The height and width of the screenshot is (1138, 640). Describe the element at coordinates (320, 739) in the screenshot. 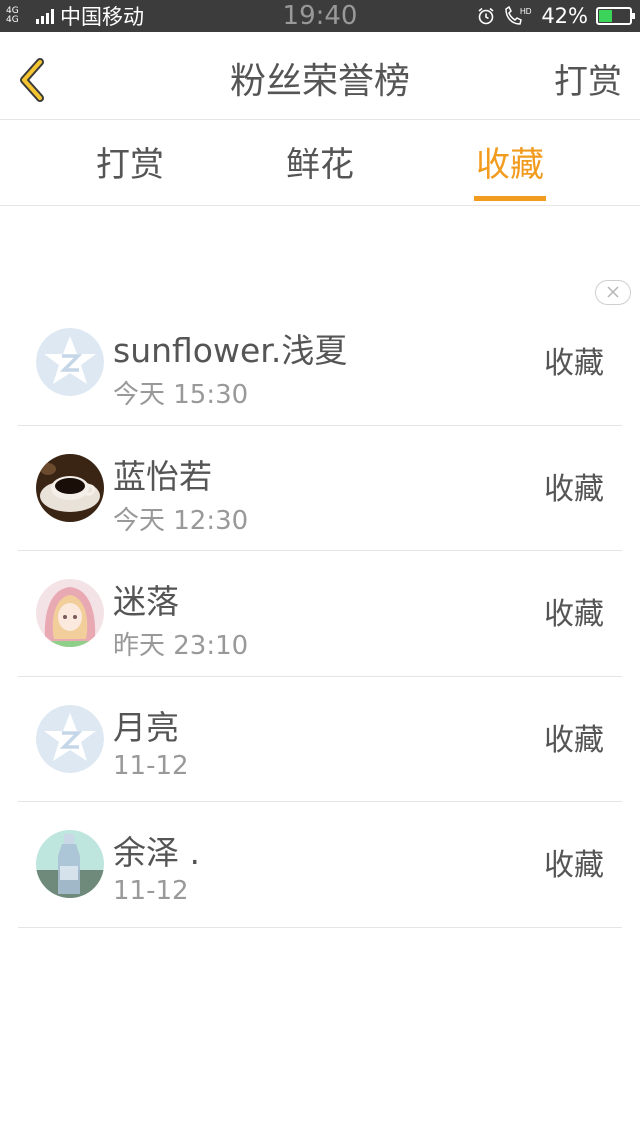

I see `list-item: 月亮 11-12 收藏` at that location.